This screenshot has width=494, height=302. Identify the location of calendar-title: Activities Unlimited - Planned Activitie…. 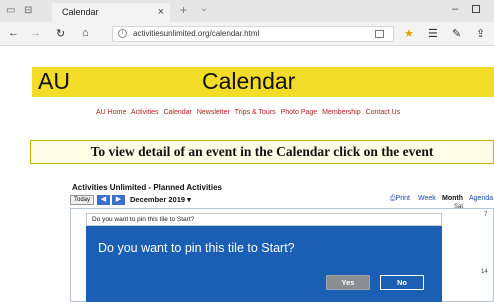
(147, 187).